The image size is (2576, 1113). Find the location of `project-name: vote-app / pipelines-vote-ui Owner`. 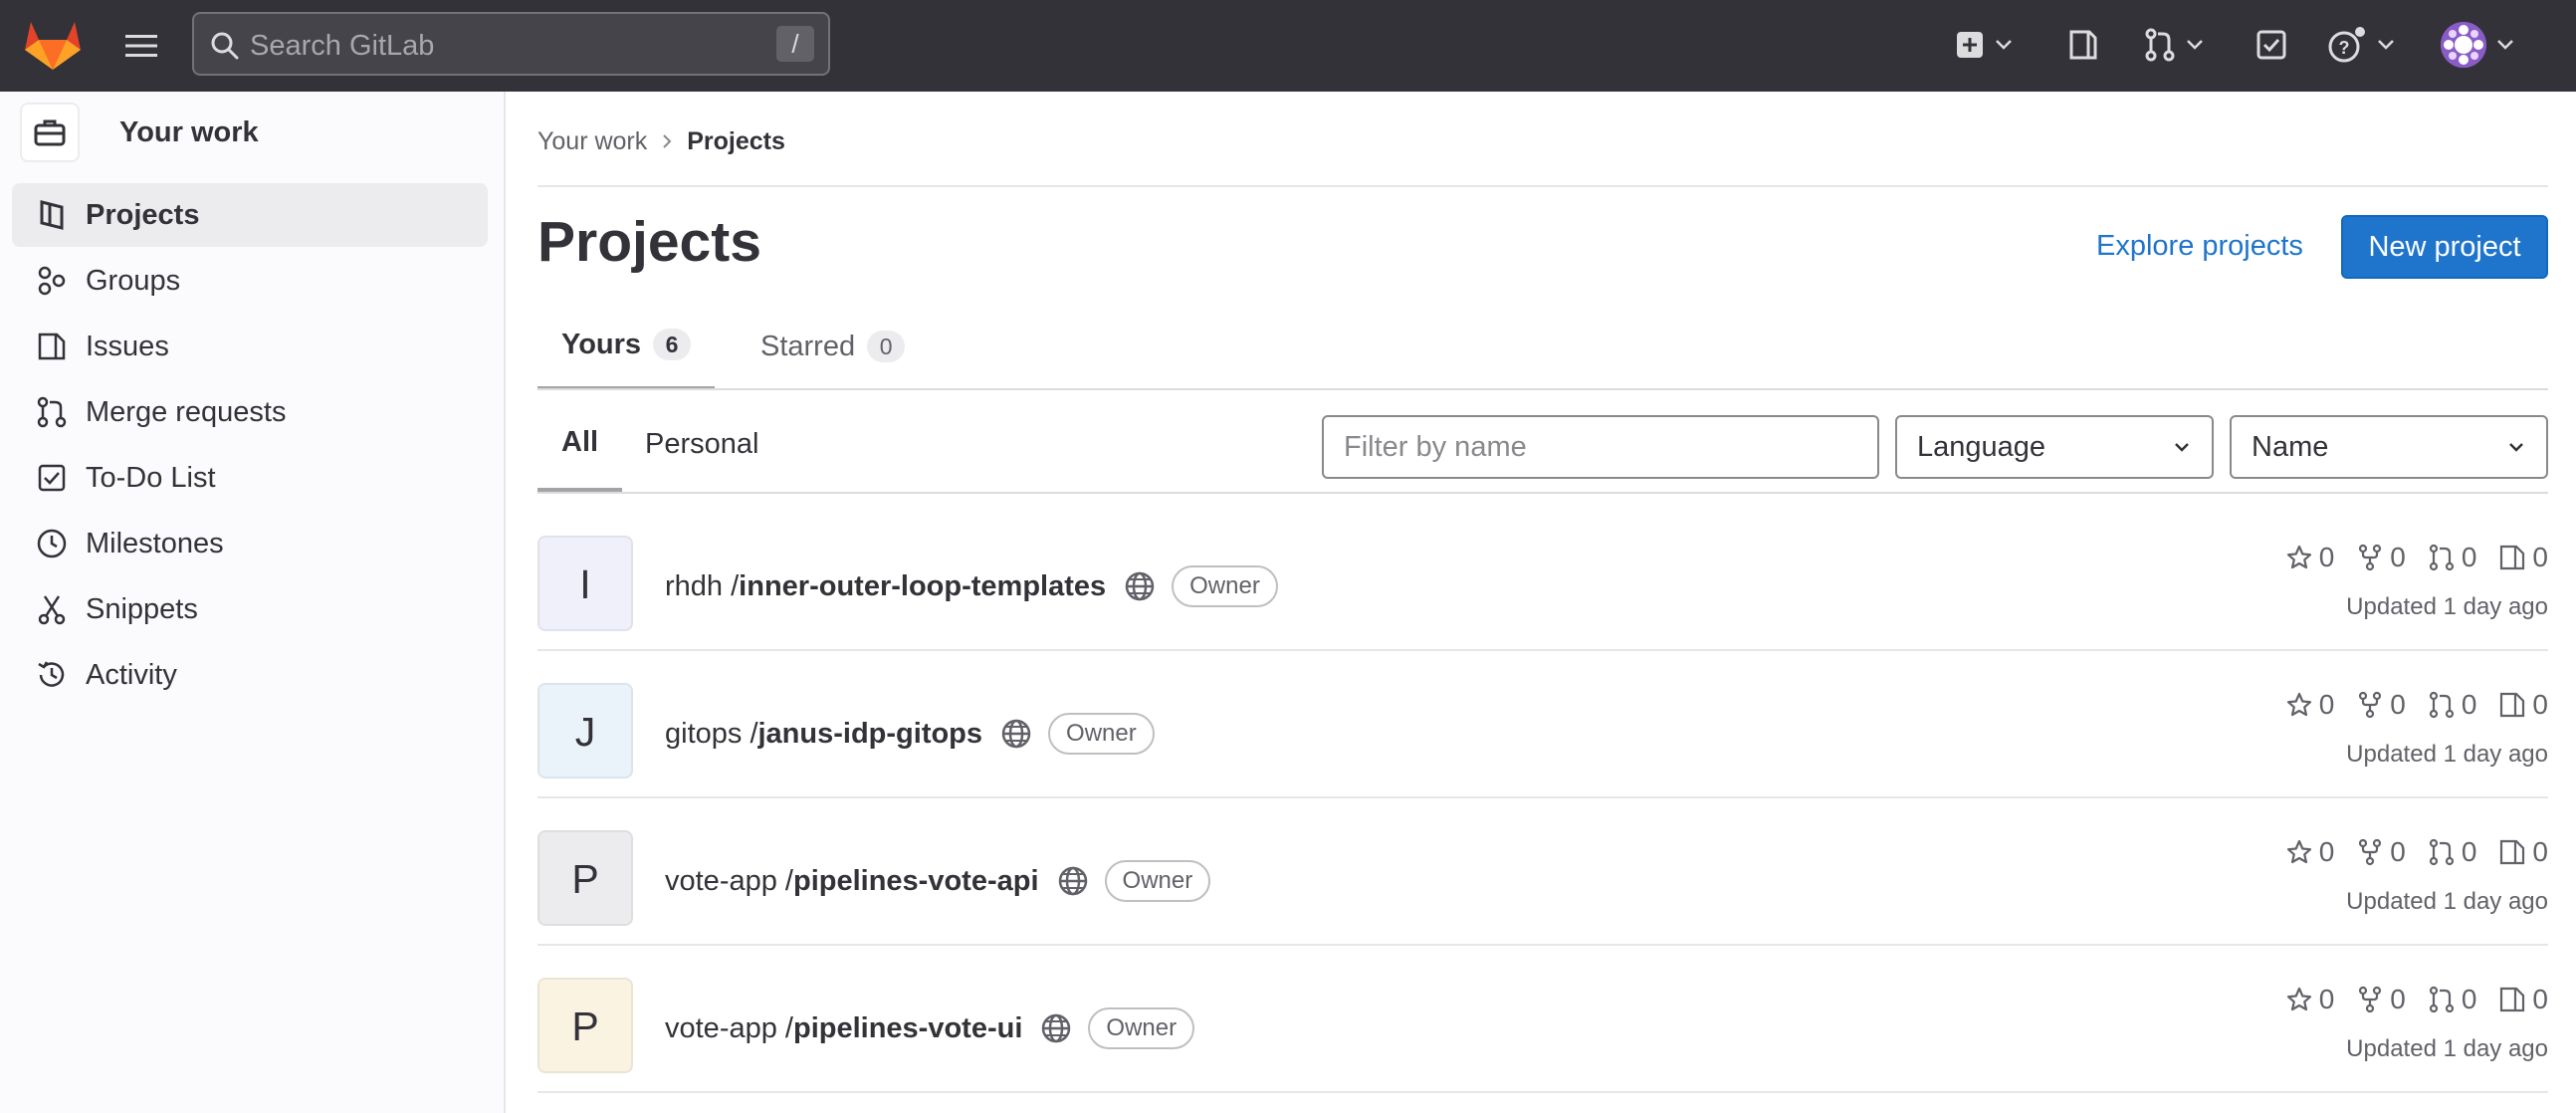

project-name: vote-app / pipelines-vote-ui Owner is located at coordinates (930, 1028).